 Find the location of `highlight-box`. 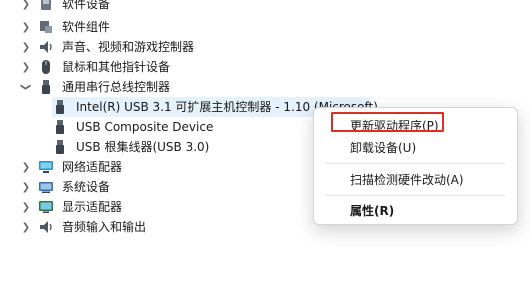

highlight-box is located at coordinates (387, 122).